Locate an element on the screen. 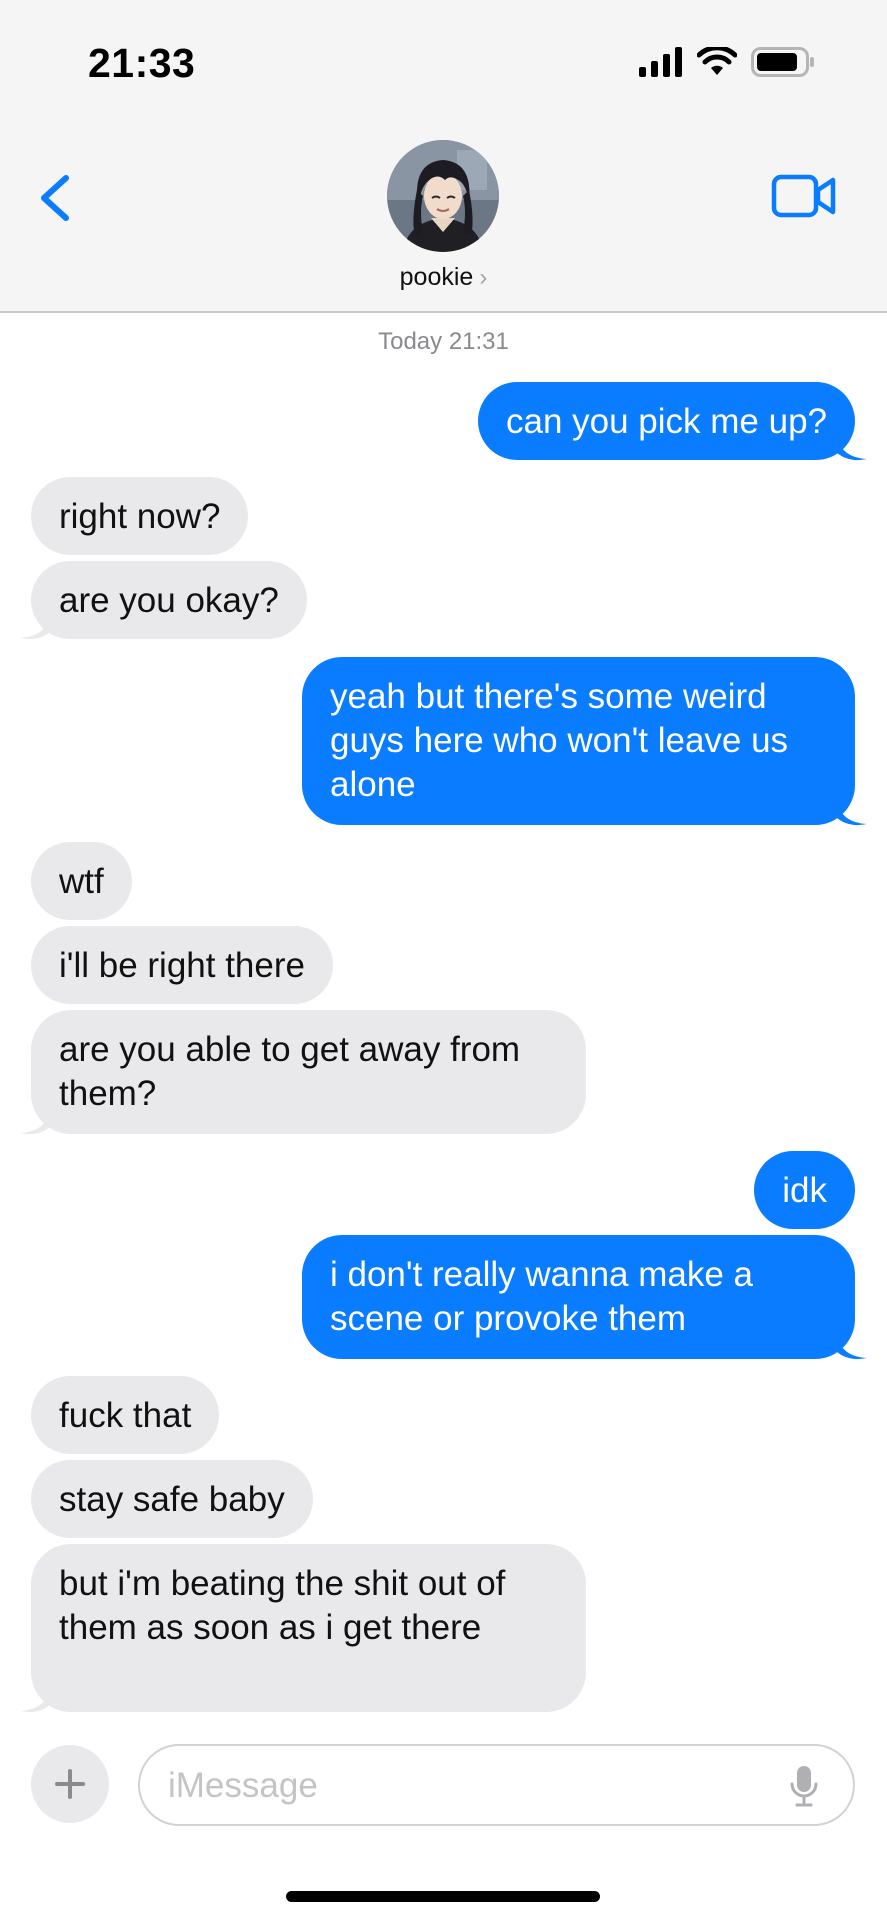 Image resolution: width=887 pixels, height=1920 pixels. video-call-button is located at coordinates (804, 196).